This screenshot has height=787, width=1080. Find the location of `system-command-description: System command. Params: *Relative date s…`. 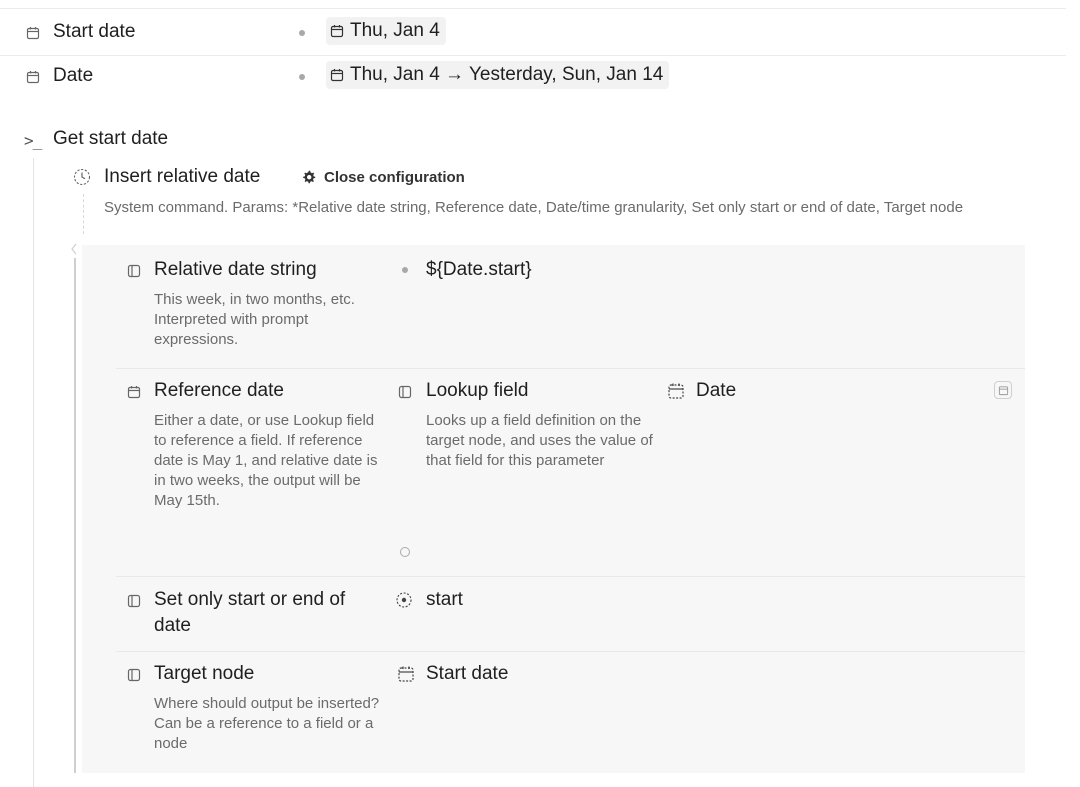

system-command-description: System command. Params: *Relative date s… is located at coordinates (534, 207).